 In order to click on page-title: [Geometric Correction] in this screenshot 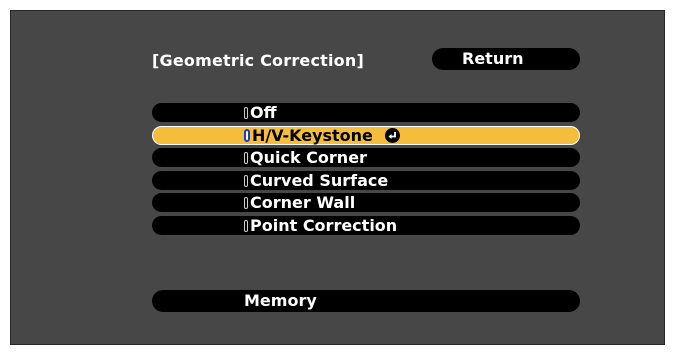, I will do `click(258, 60)`.